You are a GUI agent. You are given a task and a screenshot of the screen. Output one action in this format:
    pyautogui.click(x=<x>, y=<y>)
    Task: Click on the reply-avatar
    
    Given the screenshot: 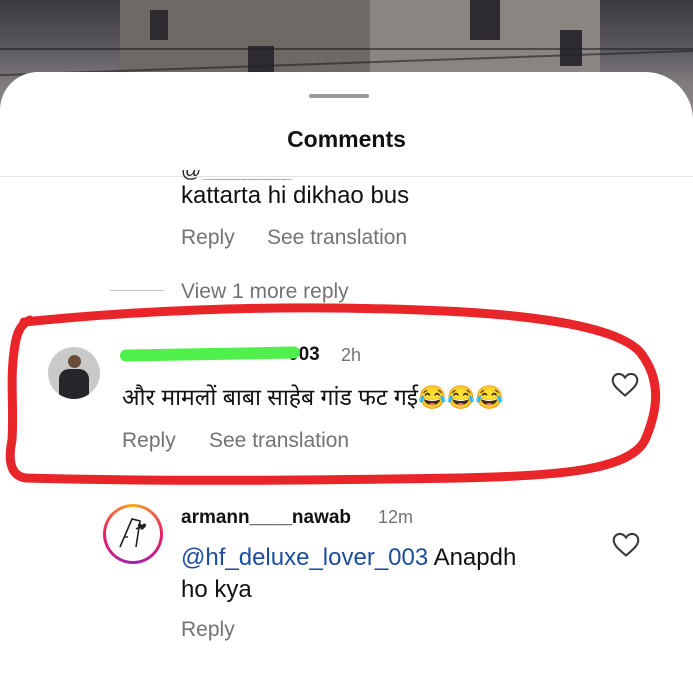 What is the action you would take?
    pyautogui.click(x=133, y=534)
    